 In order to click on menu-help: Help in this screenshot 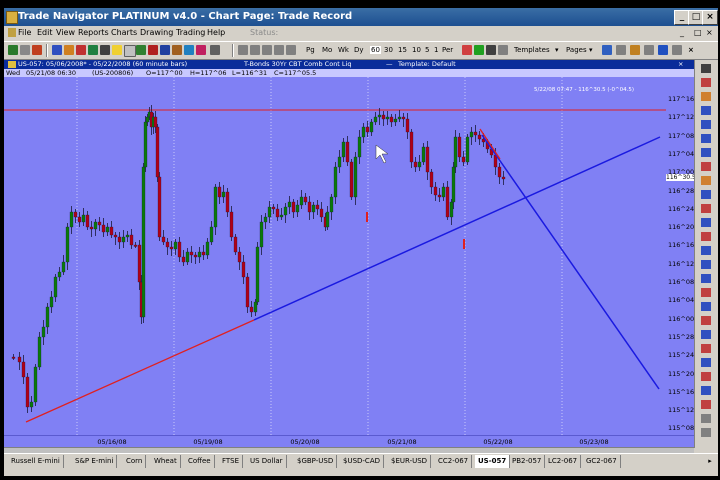, I will do `click(216, 32)`.